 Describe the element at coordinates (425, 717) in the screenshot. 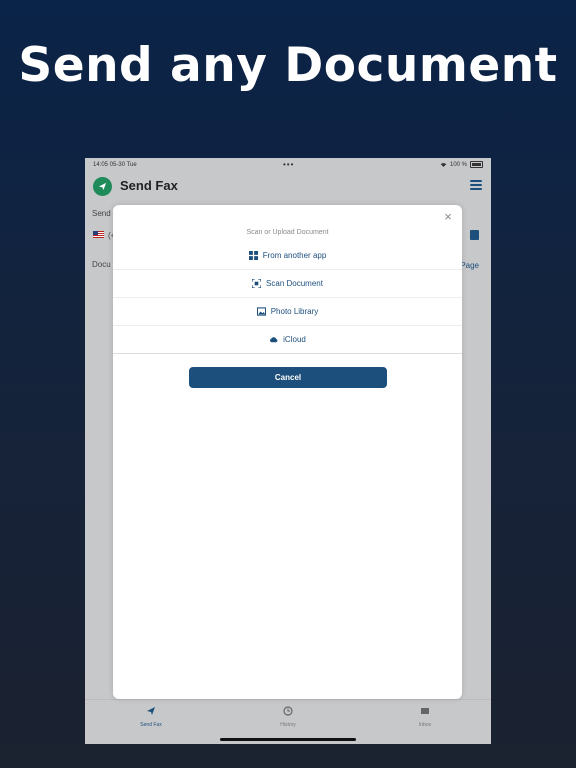

I see `tab-inbox: Inbox` at that location.